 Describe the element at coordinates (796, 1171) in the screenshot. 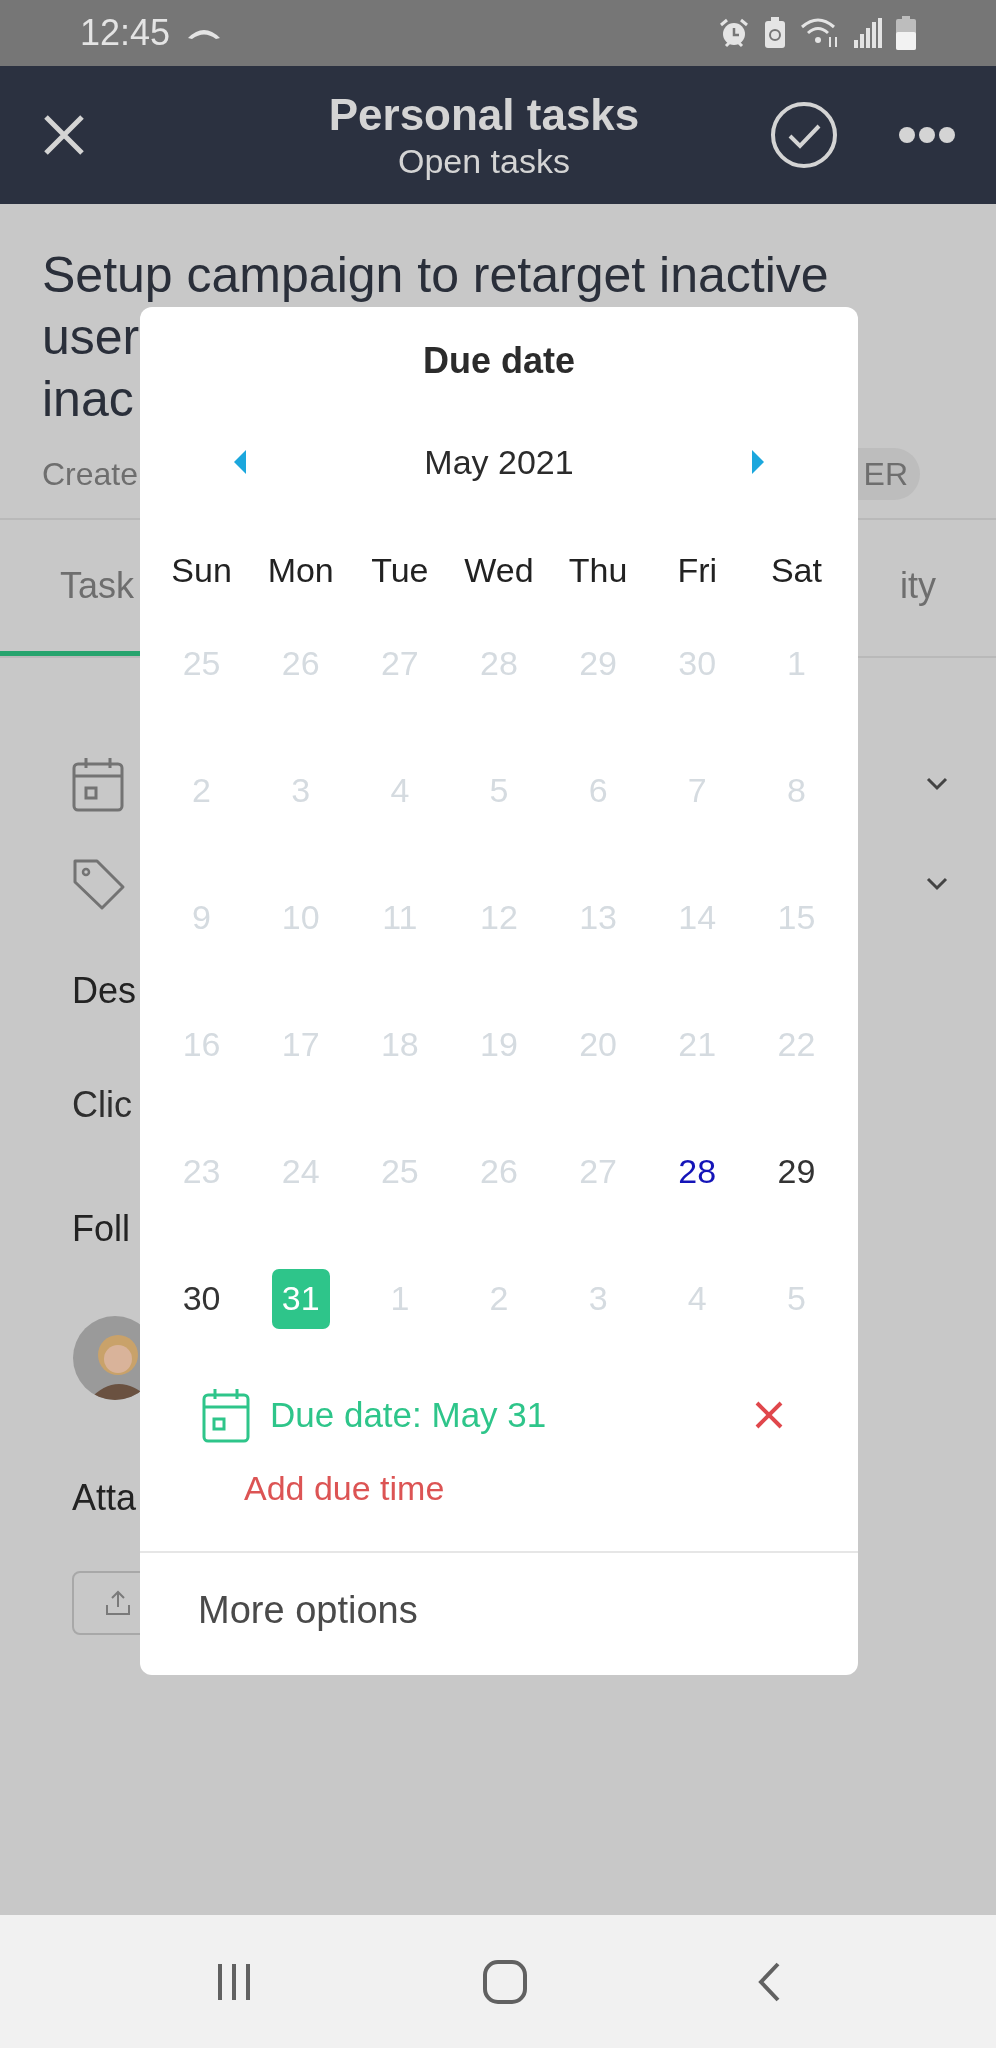

I see `calendar-day: 29` at that location.